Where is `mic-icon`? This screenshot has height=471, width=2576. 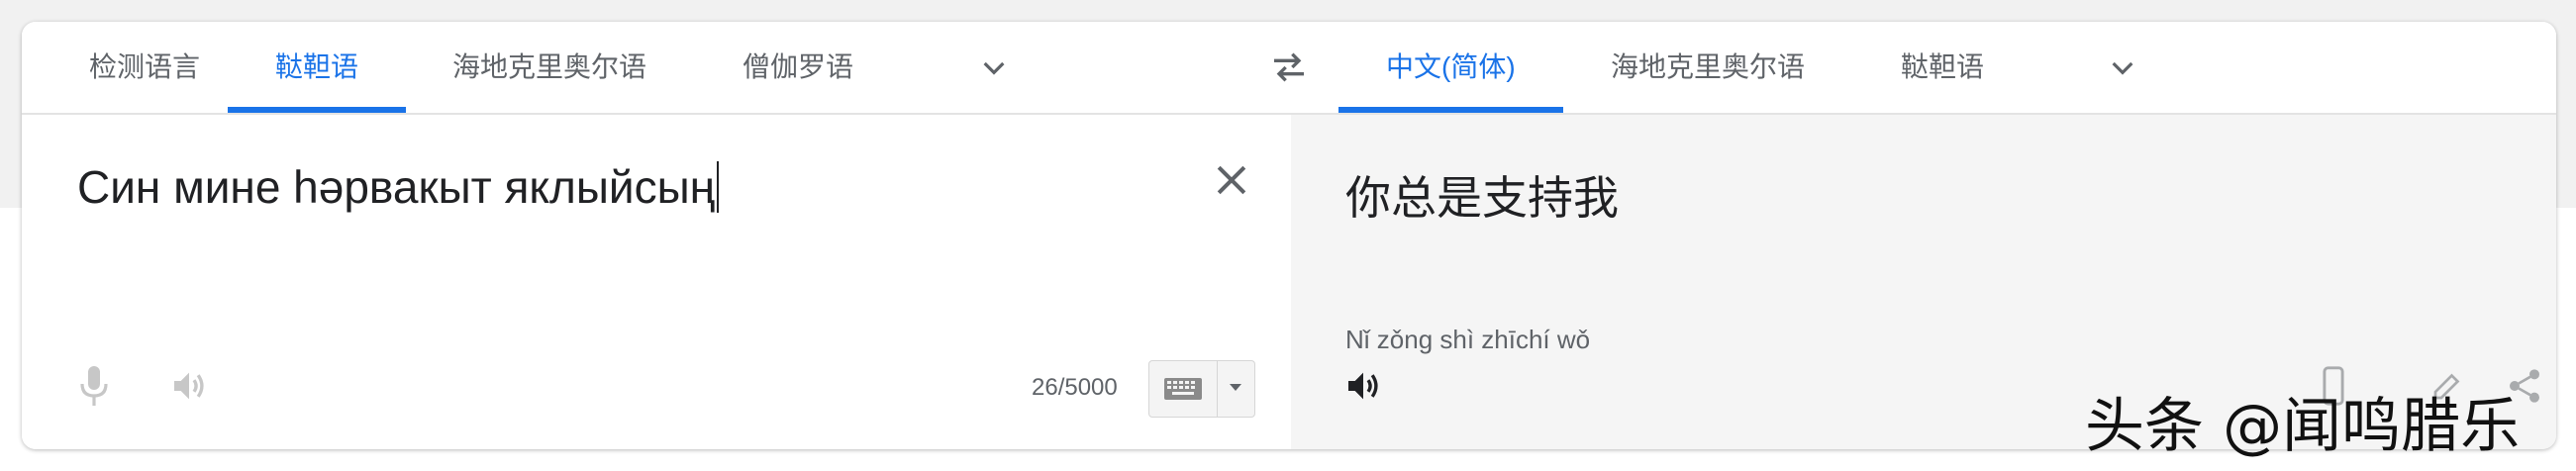 mic-icon is located at coordinates (94, 386).